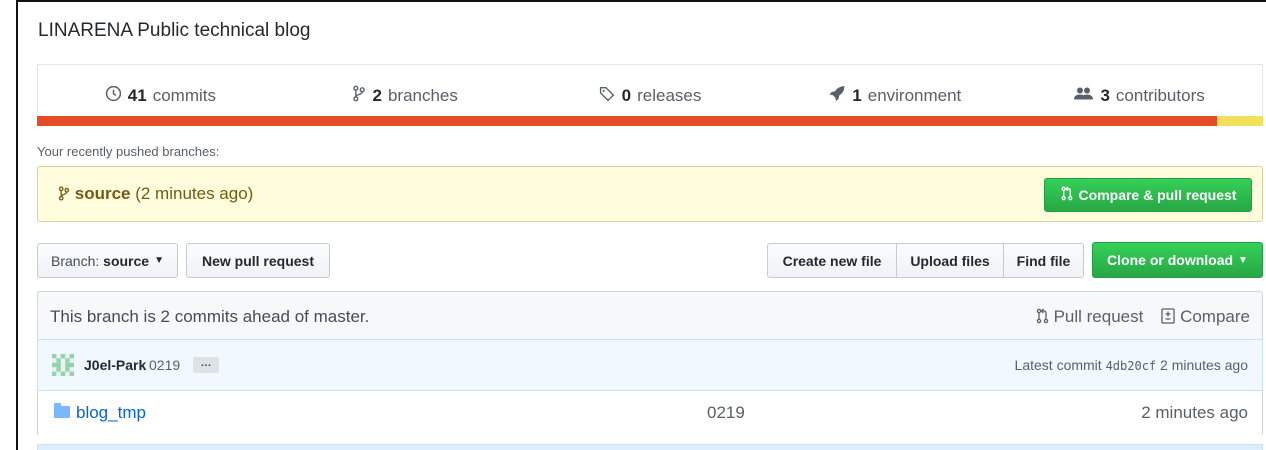 Image resolution: width=1266 pixels, height=450 pixels. I want to click on clone-or-download-label: Clone or download, so click(1170, 260).